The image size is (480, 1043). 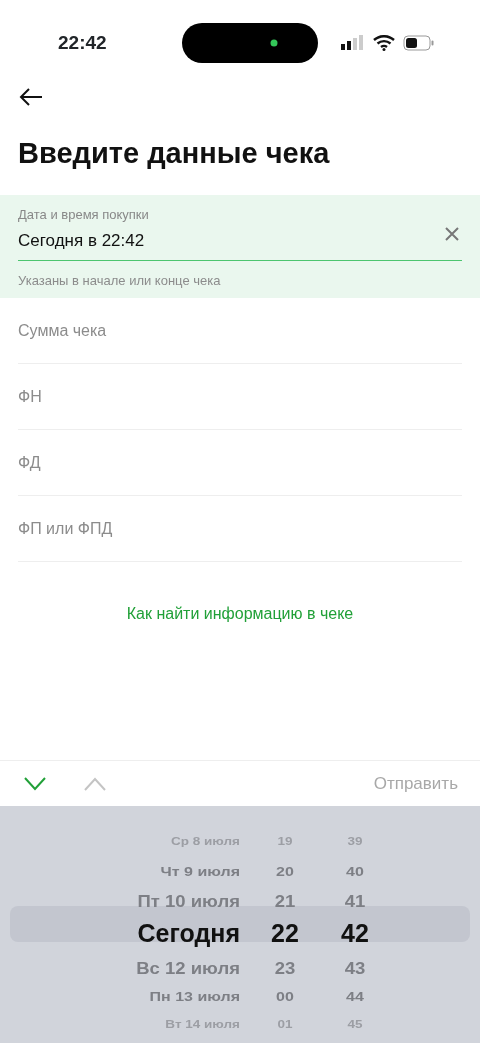 I want to click on chevron-down-icon, so click(x=35, y=783).